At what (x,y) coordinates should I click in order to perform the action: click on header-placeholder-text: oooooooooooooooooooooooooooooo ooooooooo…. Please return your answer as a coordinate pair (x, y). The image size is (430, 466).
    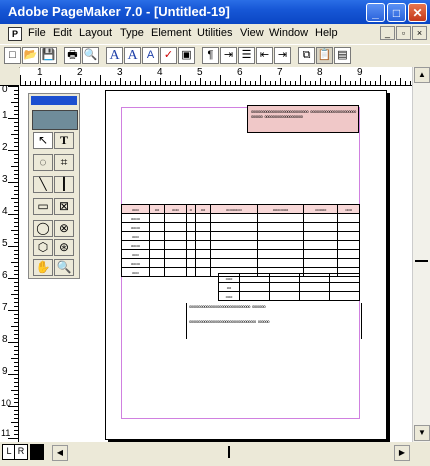
    Looking at the image, I should click on (303, 114).